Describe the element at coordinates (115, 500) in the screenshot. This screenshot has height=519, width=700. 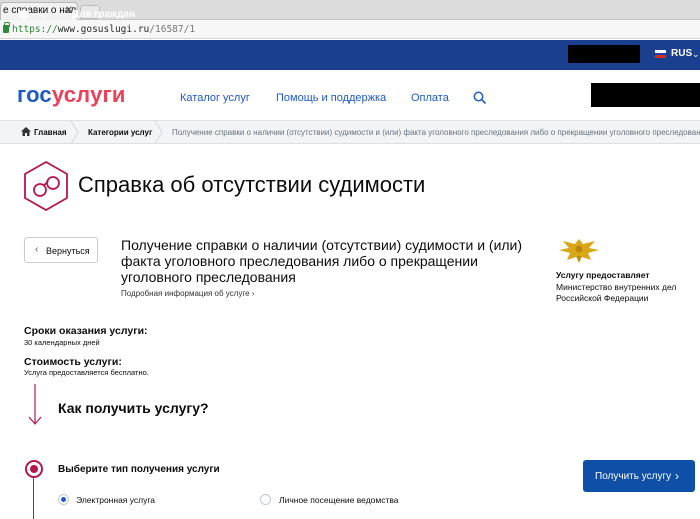
I see `radio-electronic-label: Электронная услуга` at that location.